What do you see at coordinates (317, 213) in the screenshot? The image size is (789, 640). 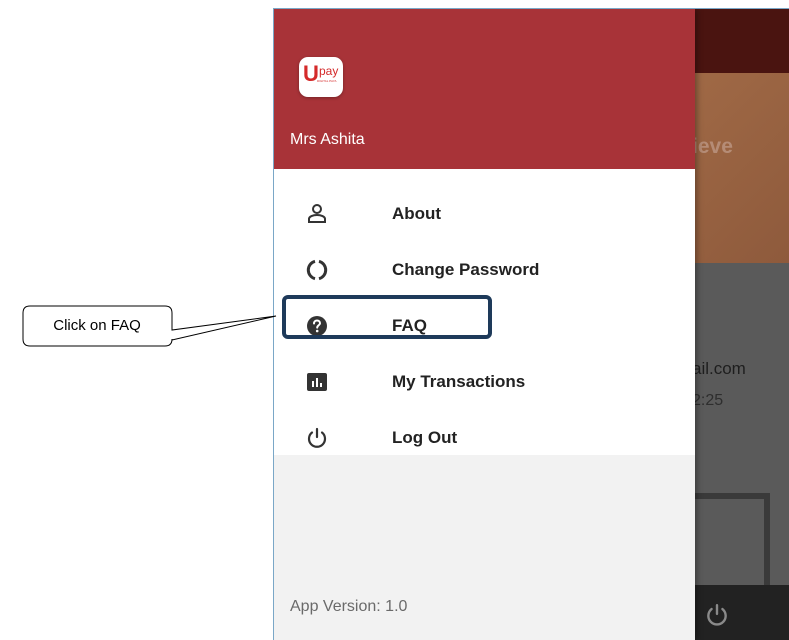 I see `person-icon` at bounding box center [317, 213].